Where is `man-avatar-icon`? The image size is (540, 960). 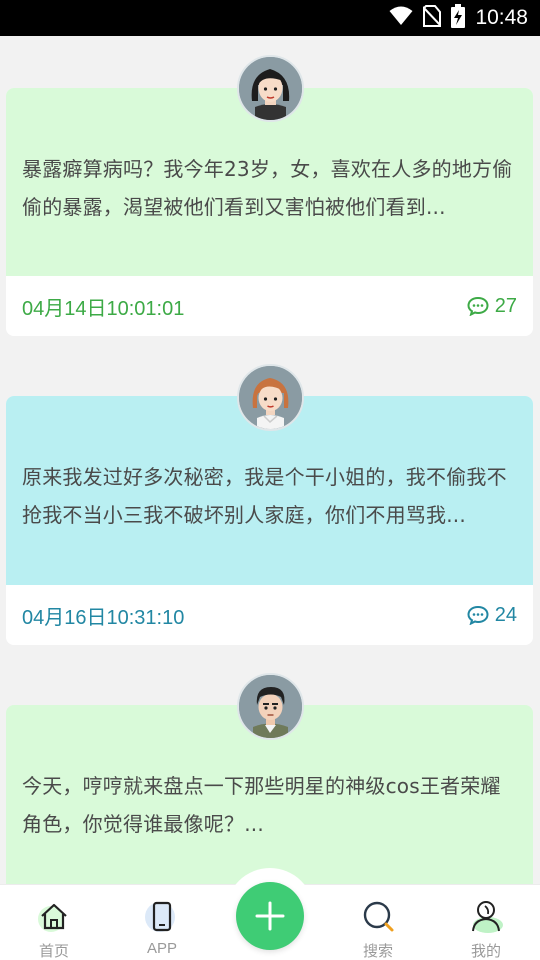 man-avatar-icon is located at coordinates (270, 706).